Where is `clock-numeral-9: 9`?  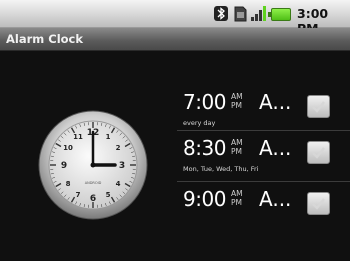
clock-numeral-9: 9 is located at coordinates (64, 166).